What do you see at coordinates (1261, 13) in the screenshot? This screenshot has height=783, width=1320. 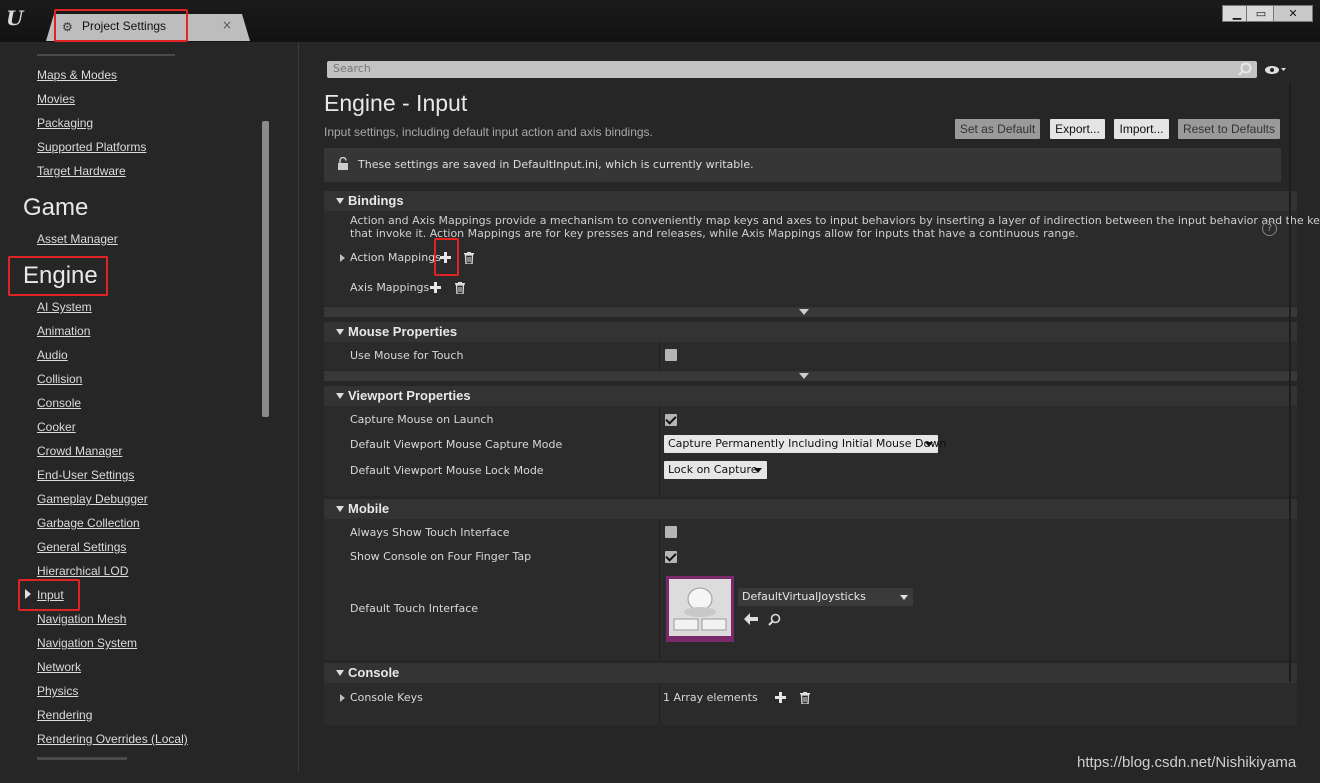 I see `maximize-button: ▭` at bounding box center [1261, 13].